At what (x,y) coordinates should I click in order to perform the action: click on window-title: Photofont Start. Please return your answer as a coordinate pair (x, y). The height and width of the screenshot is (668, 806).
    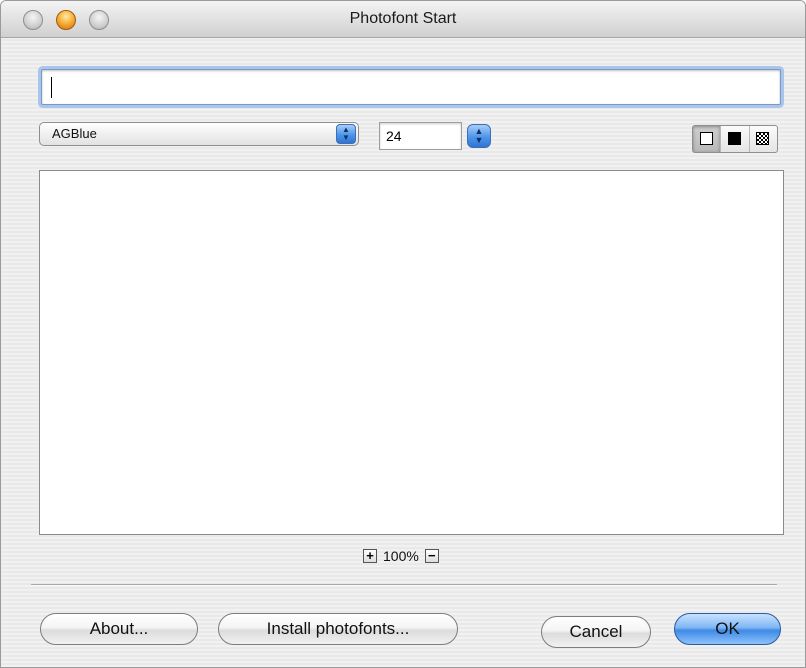
    Looking at the image, I should click on (403, 18).